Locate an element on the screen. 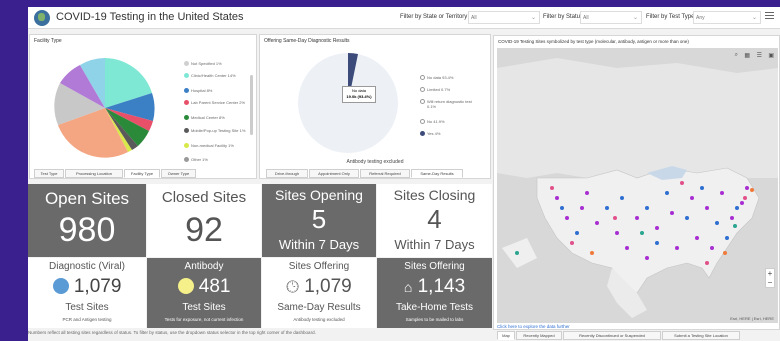  tab-facility-type: Facility Type is located at coordinates (142, 173).